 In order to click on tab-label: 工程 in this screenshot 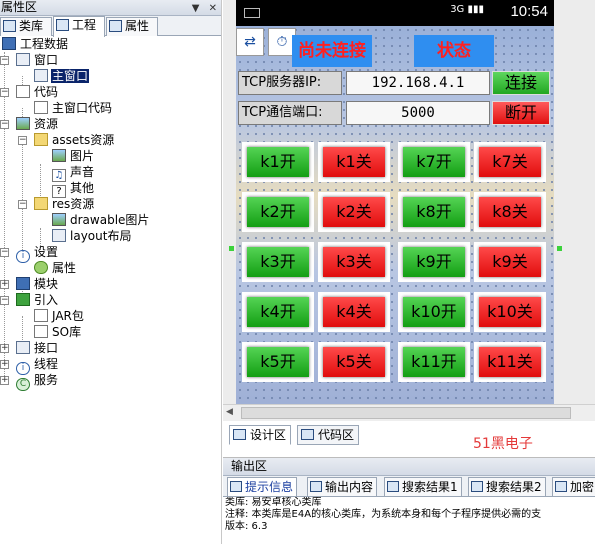, I will do `click(84, 25)`.